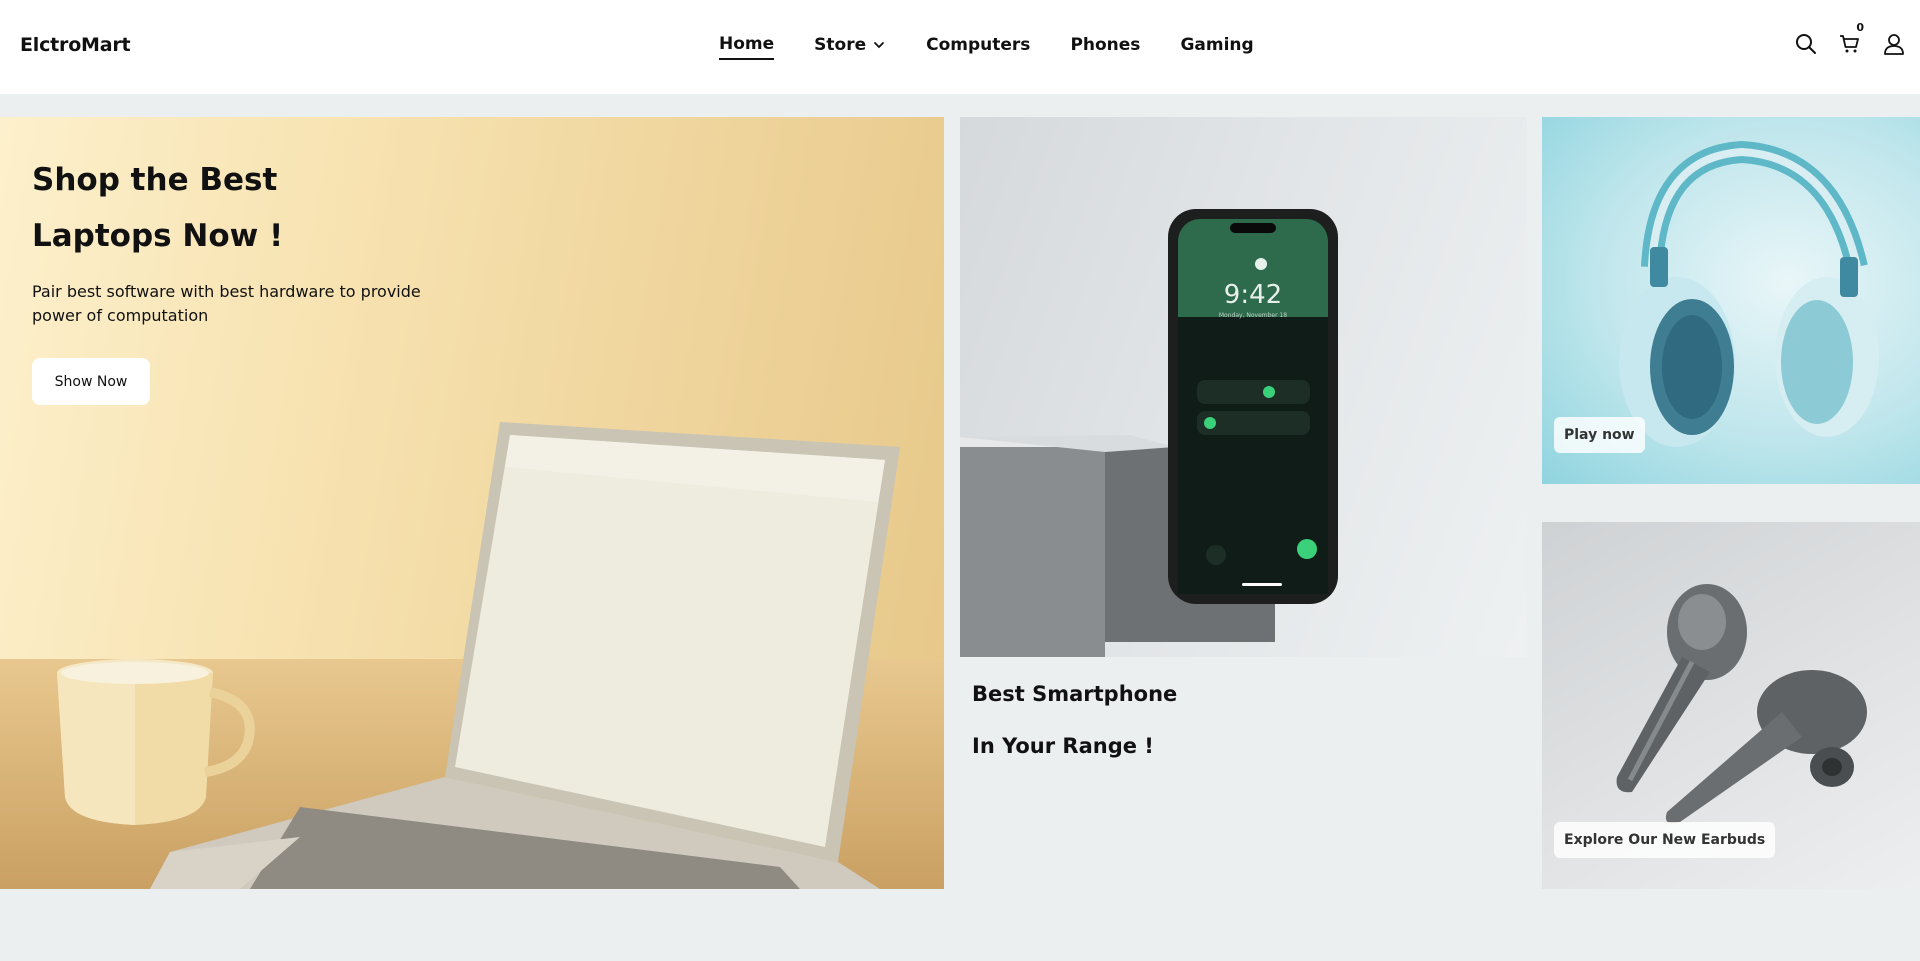  Describe the element at coordinates (1731, 300) in the screenshot. I see `headphones-banner: Play now` at that location.